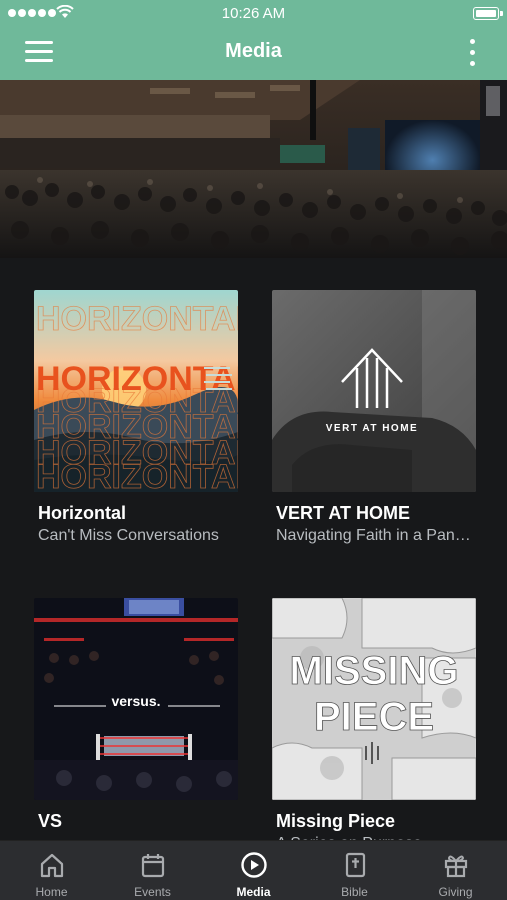 Image resolution: width=507 pixels, height=900 pixels. Describe the element at coordinates (354, 892) in the screenshot. I see `tab-label: Bible` at that location.